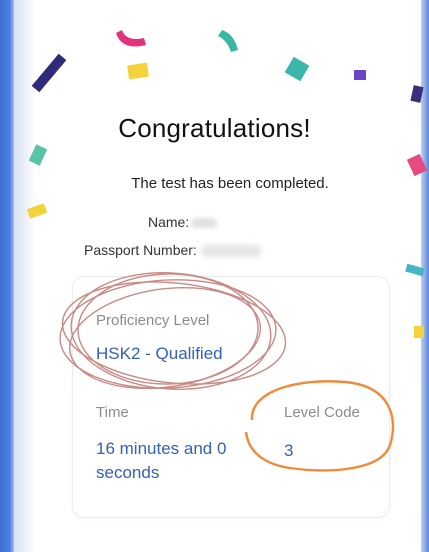 This screenshot has width=429, height=552. Describe the element at coordinates (153, 320) in the screenshot. I see `proficiency-level-label: Proficiency Level` at that location.